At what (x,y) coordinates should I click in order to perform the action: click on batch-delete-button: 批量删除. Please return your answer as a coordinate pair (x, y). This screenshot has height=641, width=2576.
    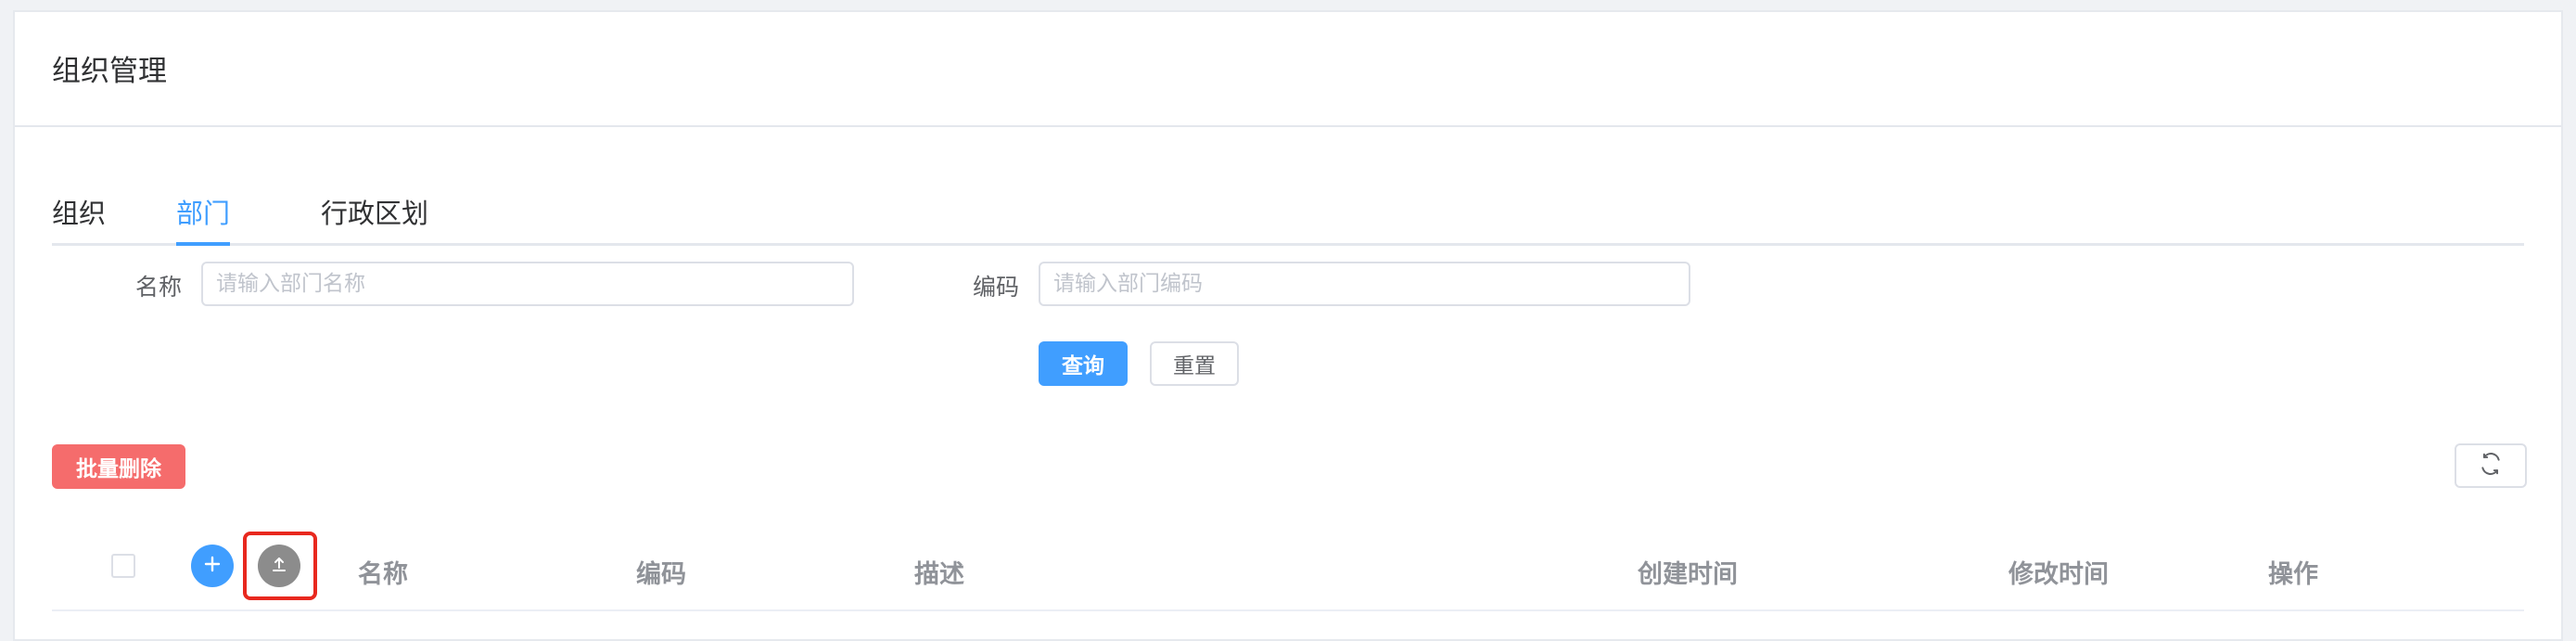
    Looking at the image, I should click on (118, 466).